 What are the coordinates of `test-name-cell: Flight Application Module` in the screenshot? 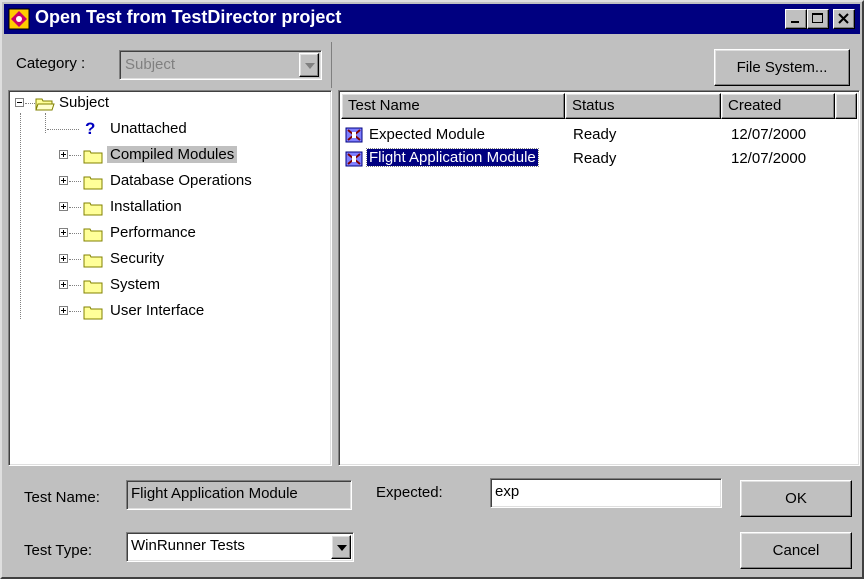 It's located at (452, 157).